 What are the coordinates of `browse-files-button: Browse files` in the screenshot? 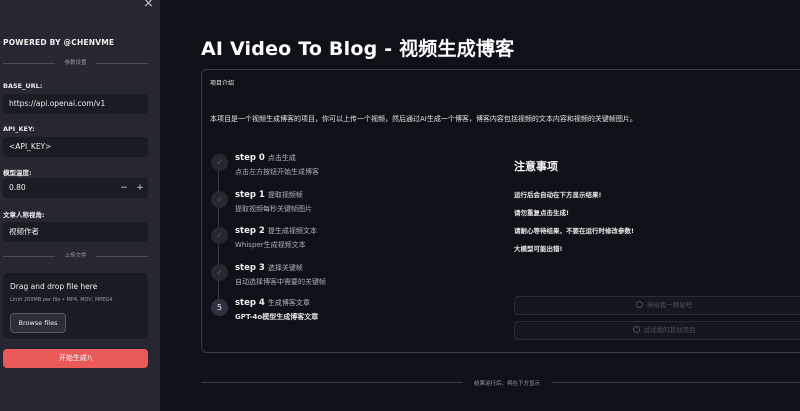 It's located at (38, 323).